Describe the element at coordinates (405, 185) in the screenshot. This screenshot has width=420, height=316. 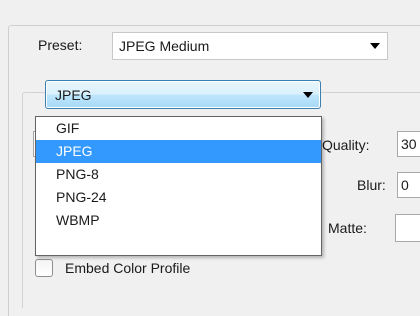
I see `blur-value: 0` at that location.